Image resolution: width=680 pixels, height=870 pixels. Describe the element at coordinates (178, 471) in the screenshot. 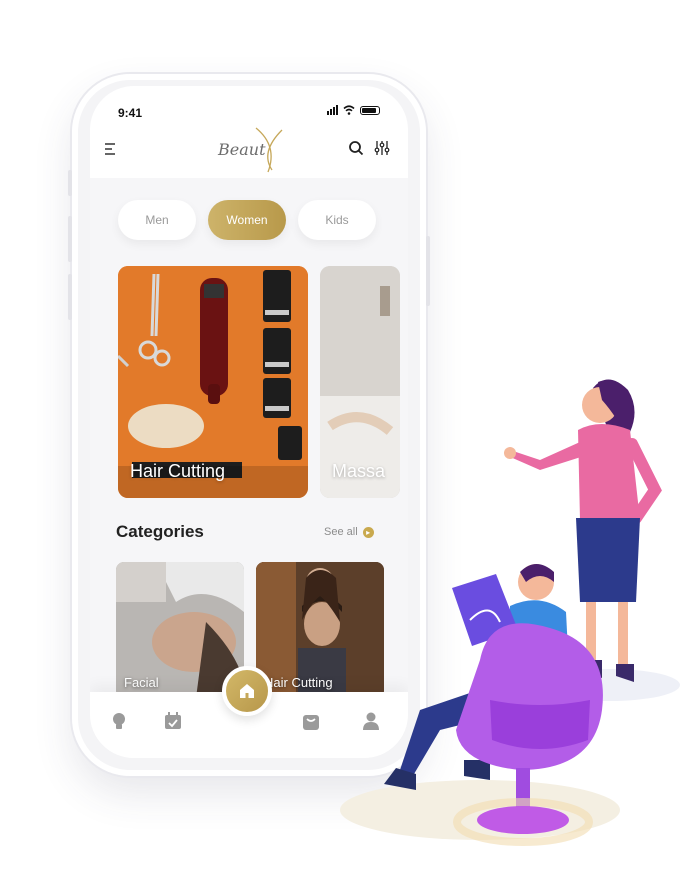

I see `featured-card-label: Hair Cutting` at that location.